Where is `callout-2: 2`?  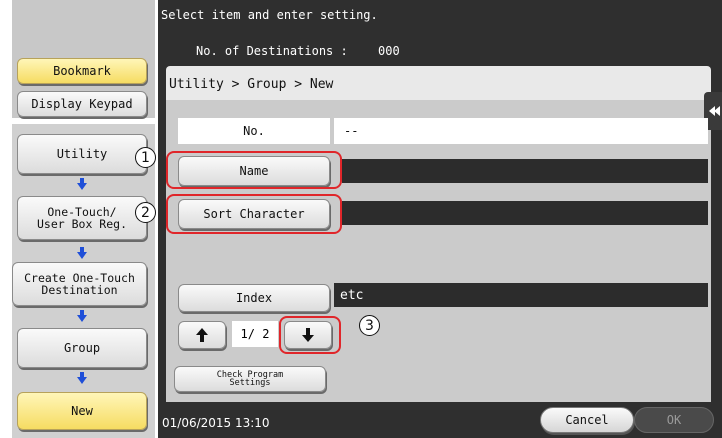 callout-2: 2 is located at coordinates (145, 212).